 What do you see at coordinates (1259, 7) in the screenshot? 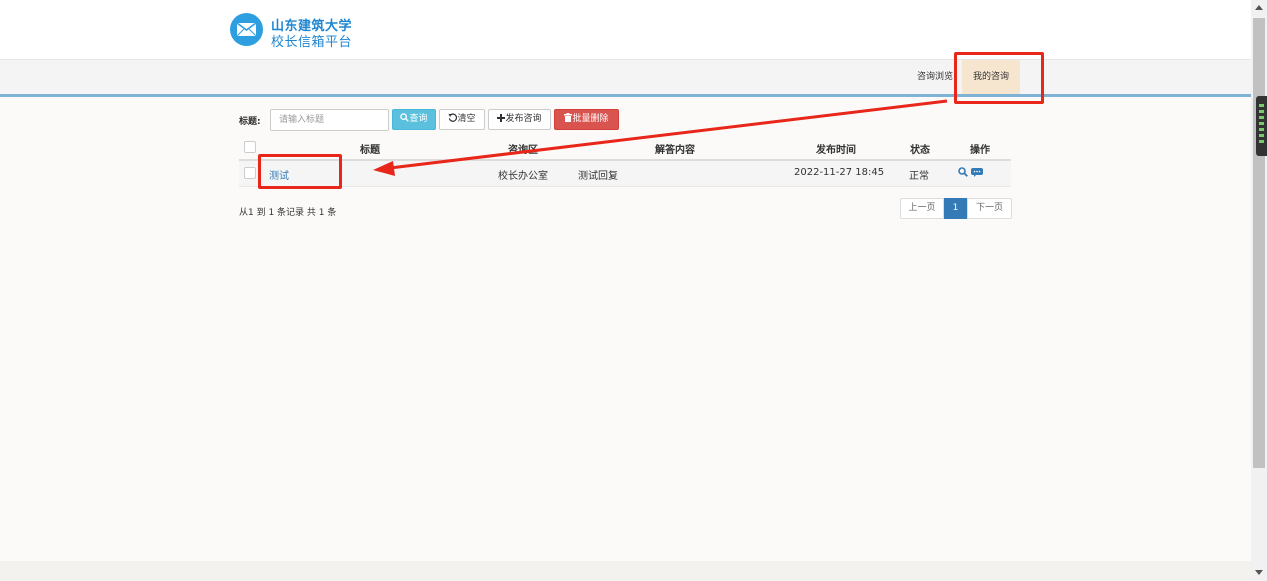
I see `scroll-up-arrow-icon` at bounding box center [1259, 7].